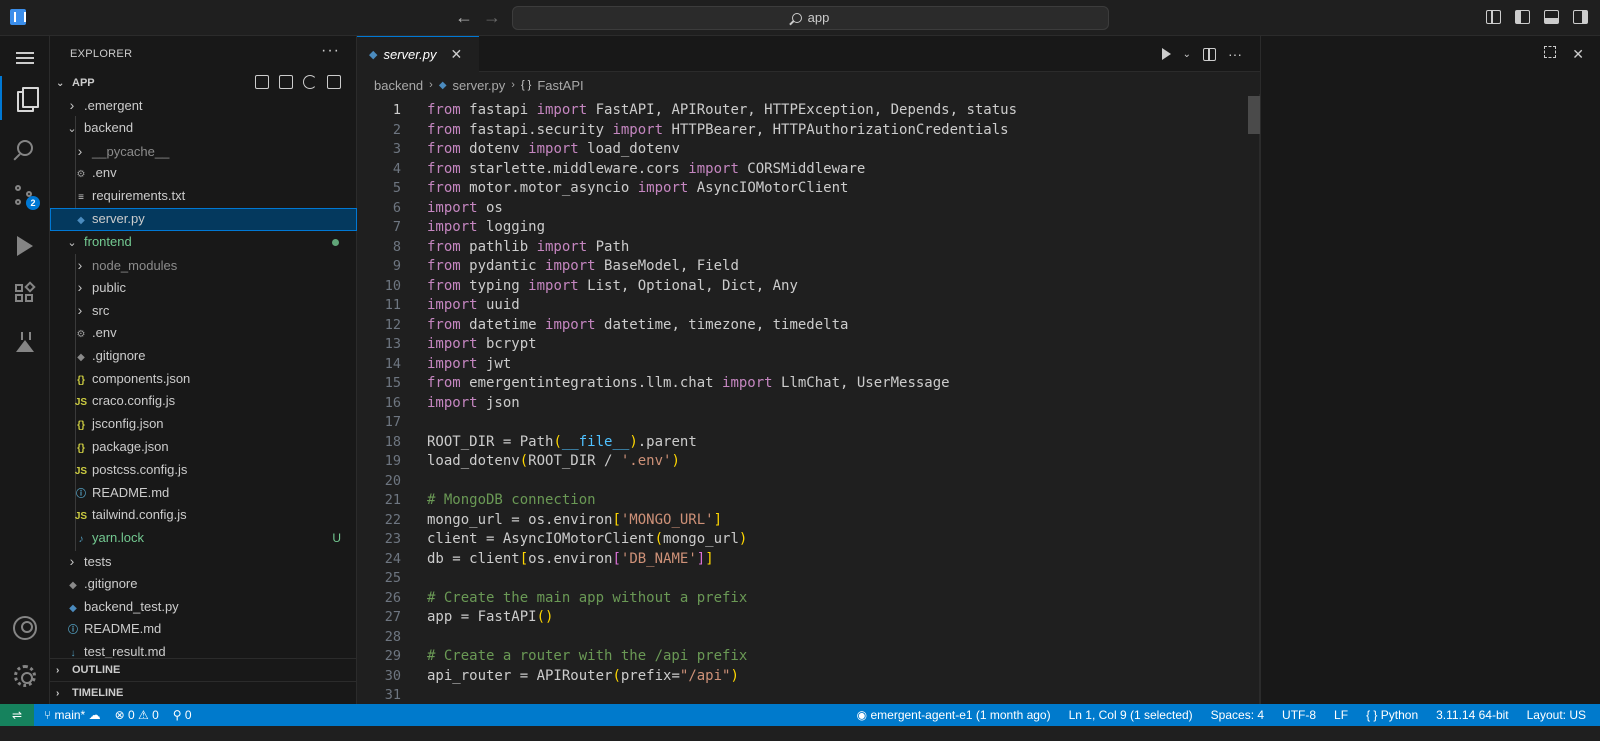 The width and height of the screenshot is (1600, 741). I want to click on keyboard-layout: Layout: US, so click(1556, 715).